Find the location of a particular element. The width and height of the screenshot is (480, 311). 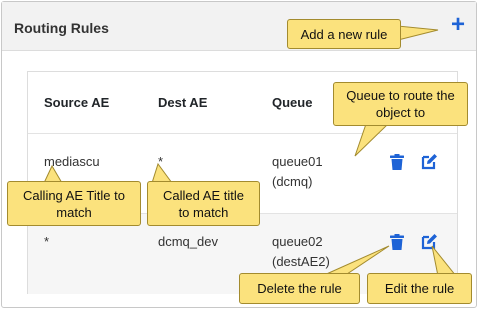

callout-calling-line1: Calling AE Title to is located at coordinates (74, 195).